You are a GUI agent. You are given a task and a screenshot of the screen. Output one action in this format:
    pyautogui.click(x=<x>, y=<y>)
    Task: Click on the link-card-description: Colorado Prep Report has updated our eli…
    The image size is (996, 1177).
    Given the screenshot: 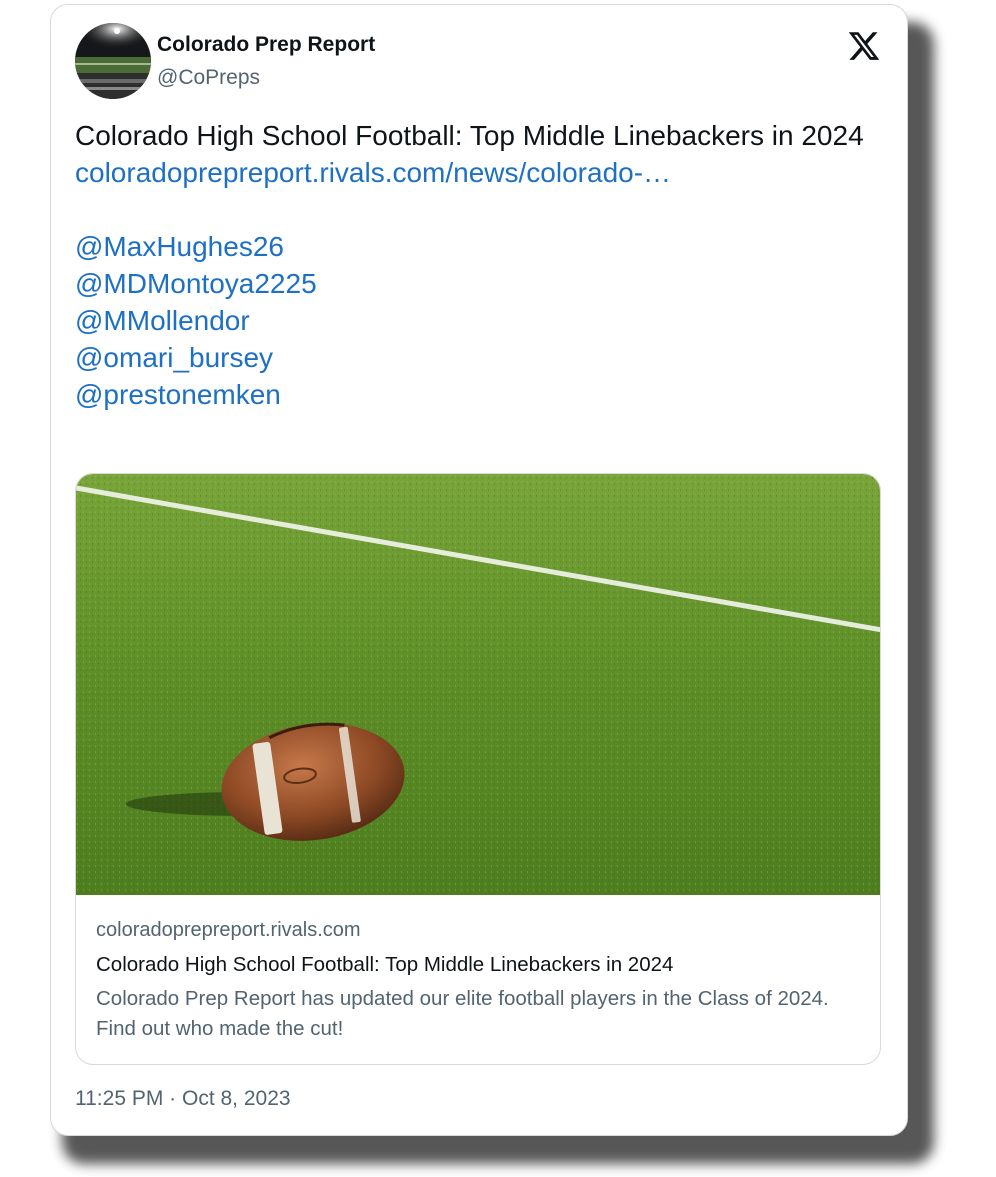 What is the action you would take?
    pyautogui.click(x=462, y=1013)
    